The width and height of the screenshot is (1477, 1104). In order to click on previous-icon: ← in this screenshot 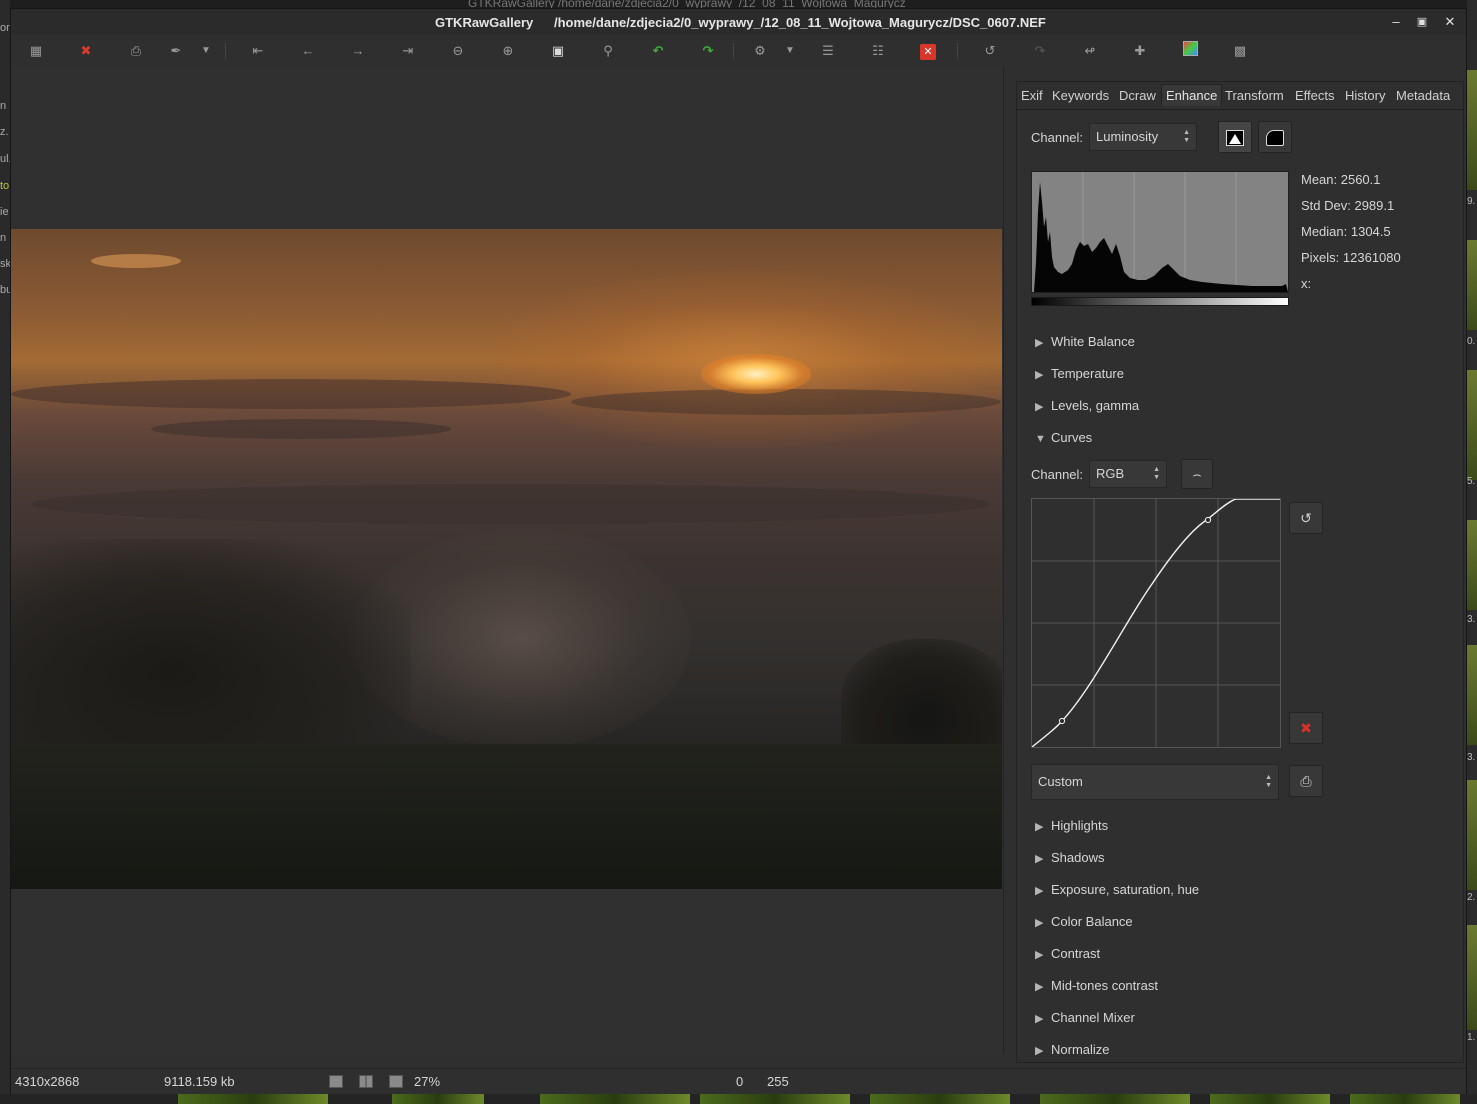, I will do `click(308, 51)`.